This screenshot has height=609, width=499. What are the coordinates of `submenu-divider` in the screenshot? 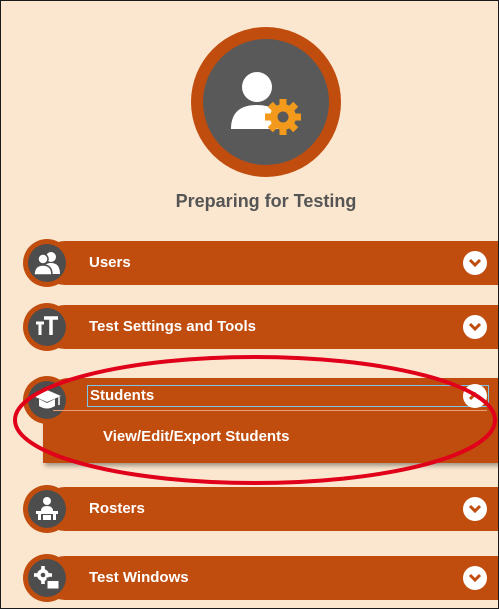 It's located at (270, 410).